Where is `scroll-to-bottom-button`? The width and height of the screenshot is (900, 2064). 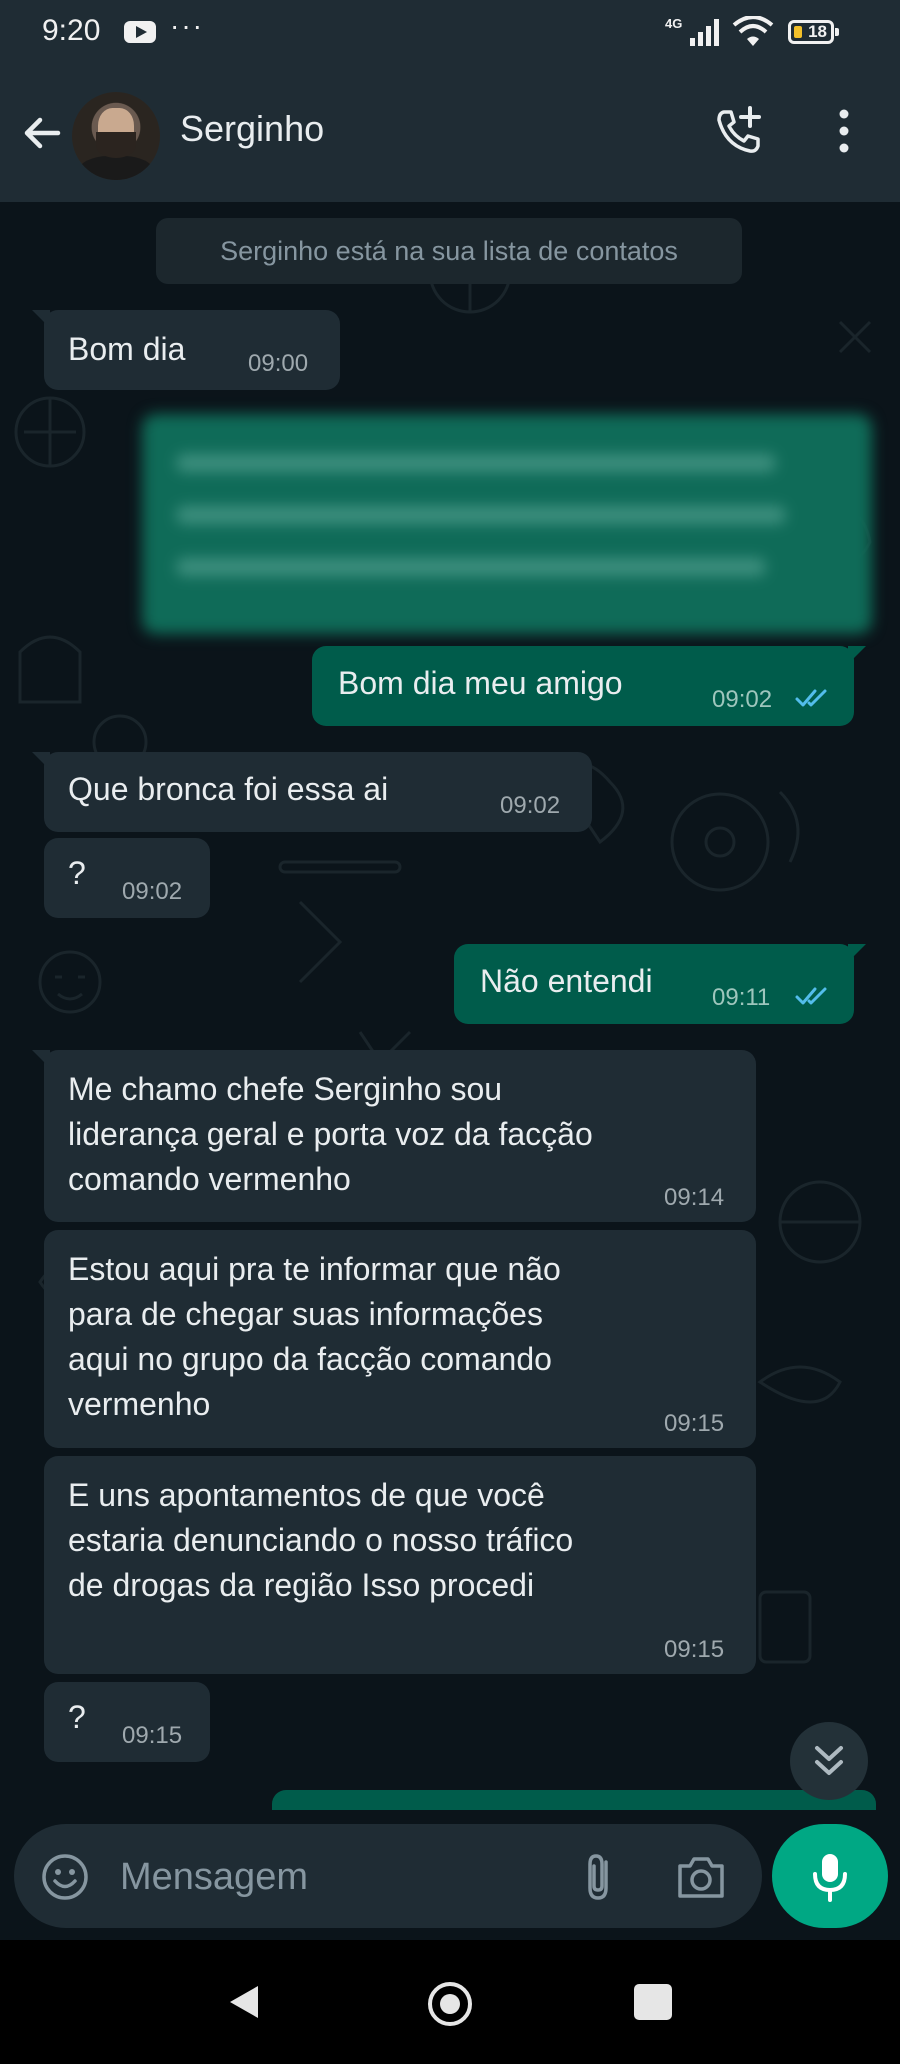
scroll-to-bottom-button is located at coordinates (829, 1761).